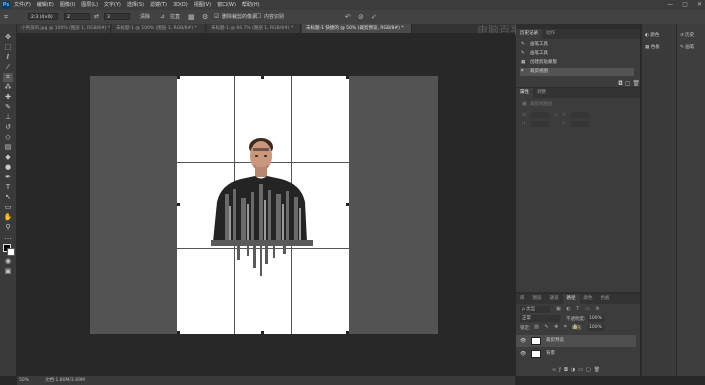 Image resolution: width=705 pixels, height=385 pixels. What do you see at coordinates (8, 57) in the screenshot?
I see `lasso-tool-icon: ℓ` at bounding box center [8, 57].